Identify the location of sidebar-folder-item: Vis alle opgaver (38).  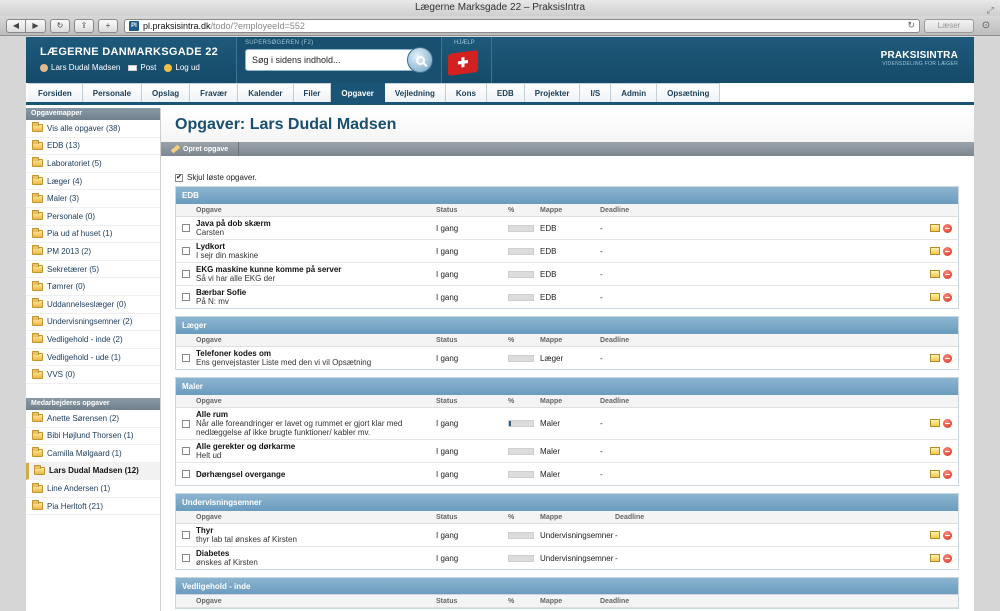
(93, 129).